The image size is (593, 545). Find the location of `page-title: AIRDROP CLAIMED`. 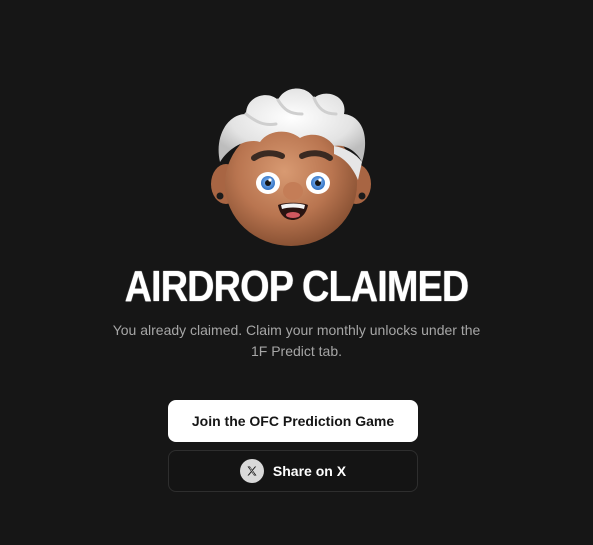

page-title: AIRDROP CLAIMED is located at coordinates (297, 286).